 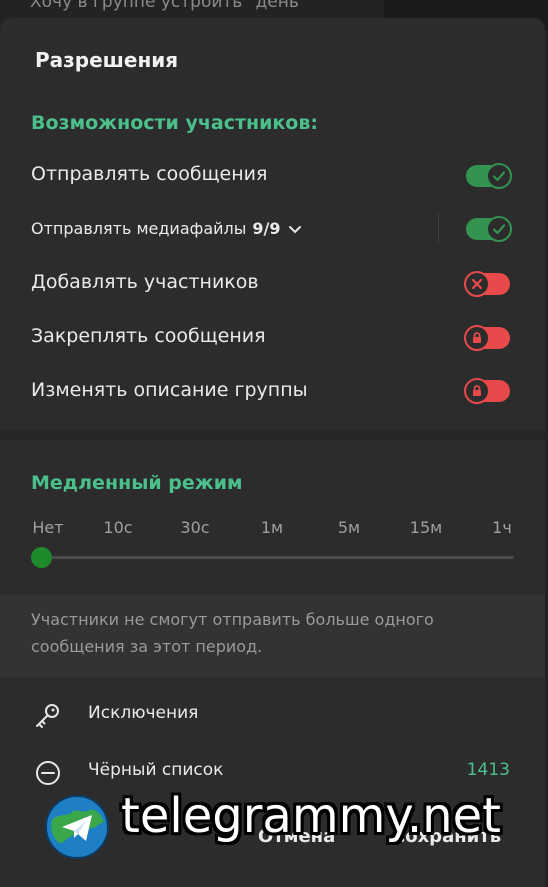 I want to click on slow-mode-option: 1ч, so click(x=502, y=527).